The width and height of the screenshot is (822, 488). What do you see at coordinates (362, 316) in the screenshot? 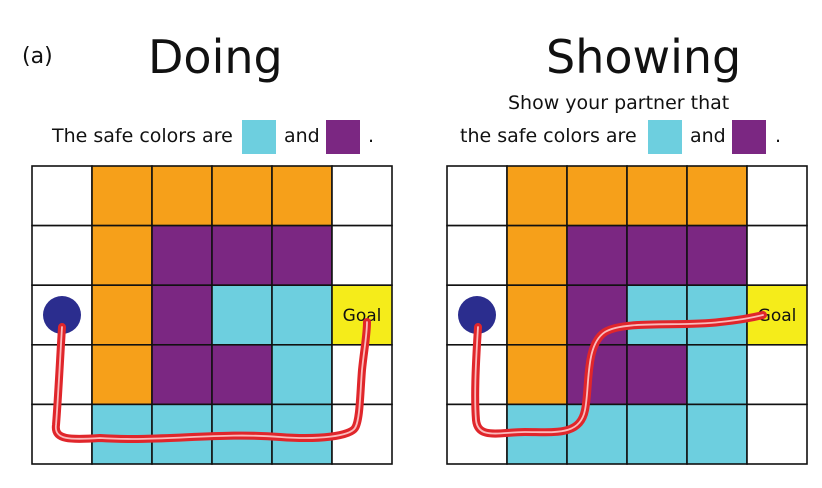
I see `goal-label: Goal` at bounding box center [362, 316].